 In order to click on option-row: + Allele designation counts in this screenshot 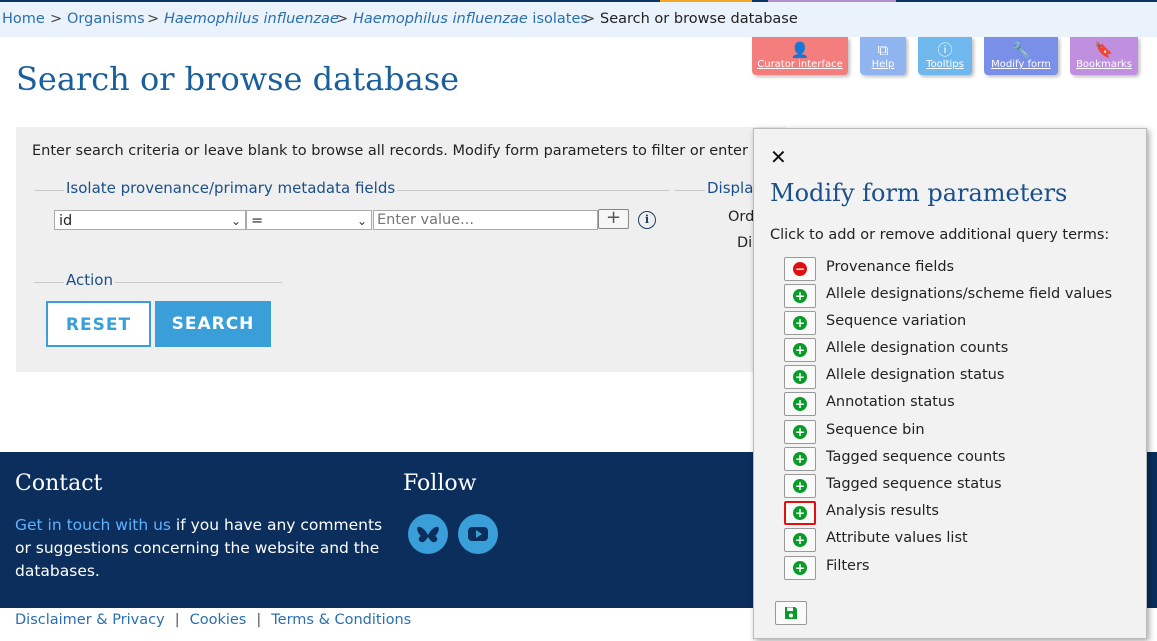, I will do `click(954, 351)`.